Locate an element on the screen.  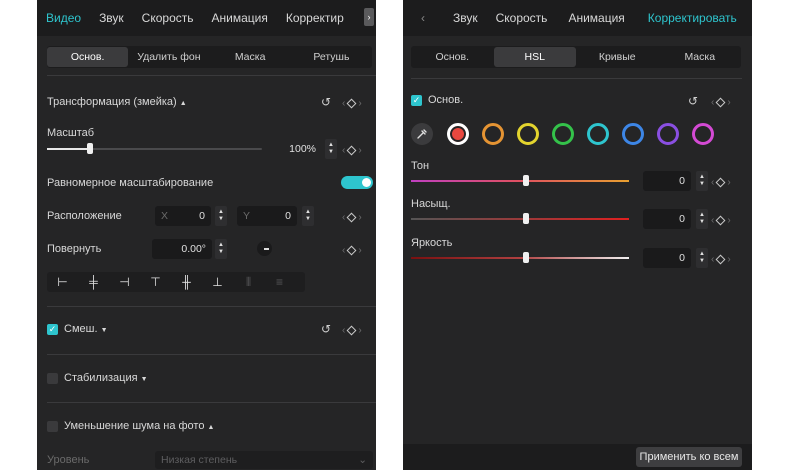
apply-to-all-button: Применить ко всем is located at coordinates (689, 457).